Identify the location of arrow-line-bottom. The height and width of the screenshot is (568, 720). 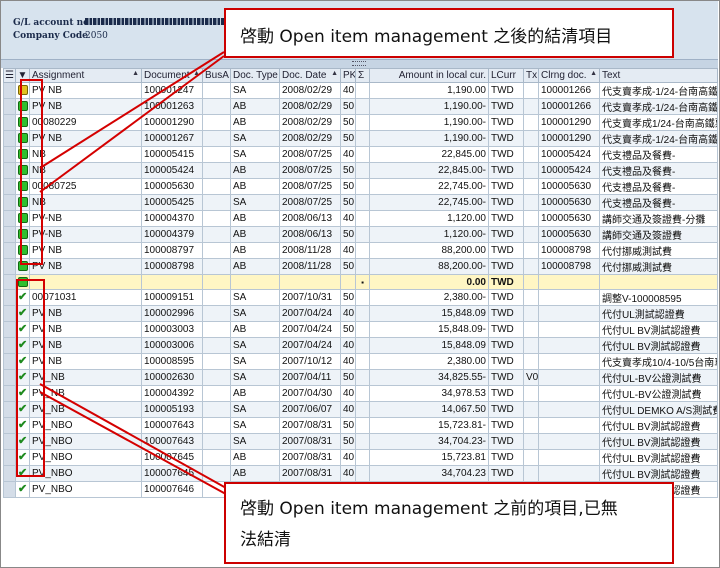
(142, 441).